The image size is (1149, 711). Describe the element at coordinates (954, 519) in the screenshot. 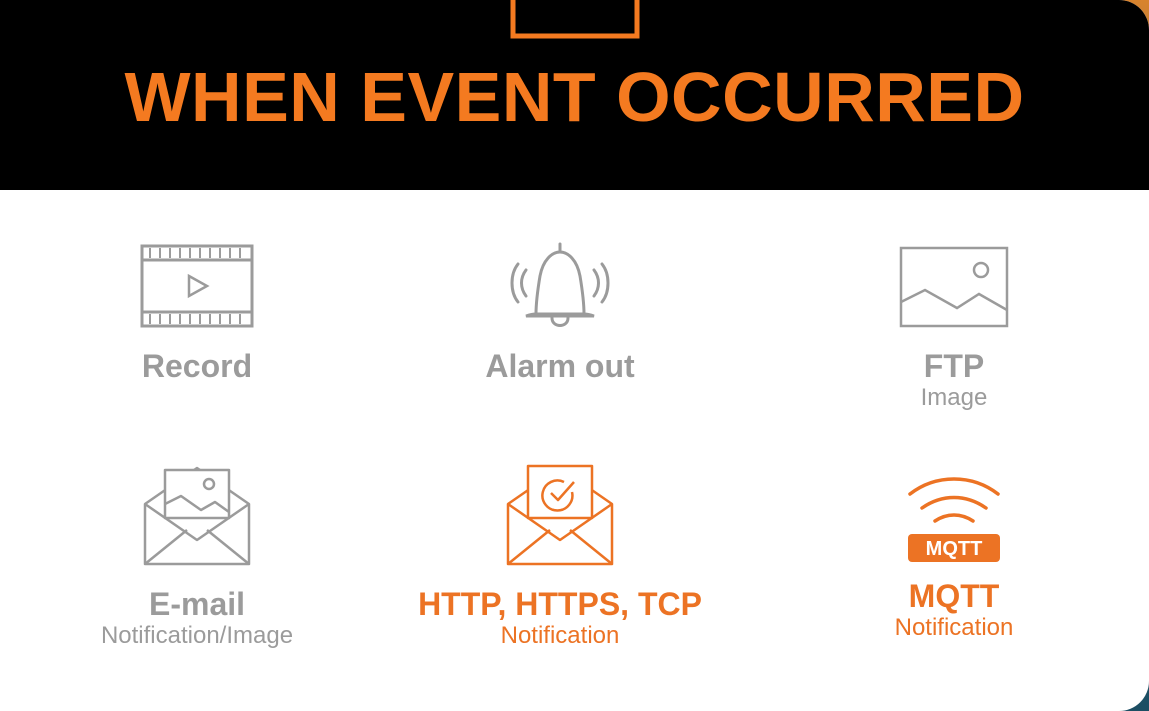

I see `mqtt-wifi-icon: MQTT` at that location.